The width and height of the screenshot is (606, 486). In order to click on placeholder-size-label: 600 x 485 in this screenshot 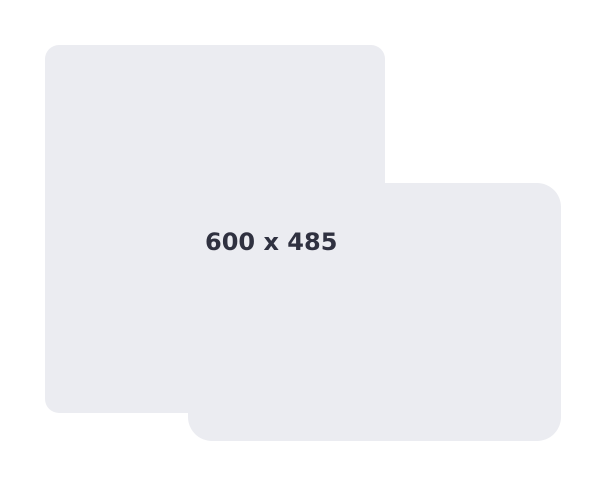, I will do `click(271, 242)`.